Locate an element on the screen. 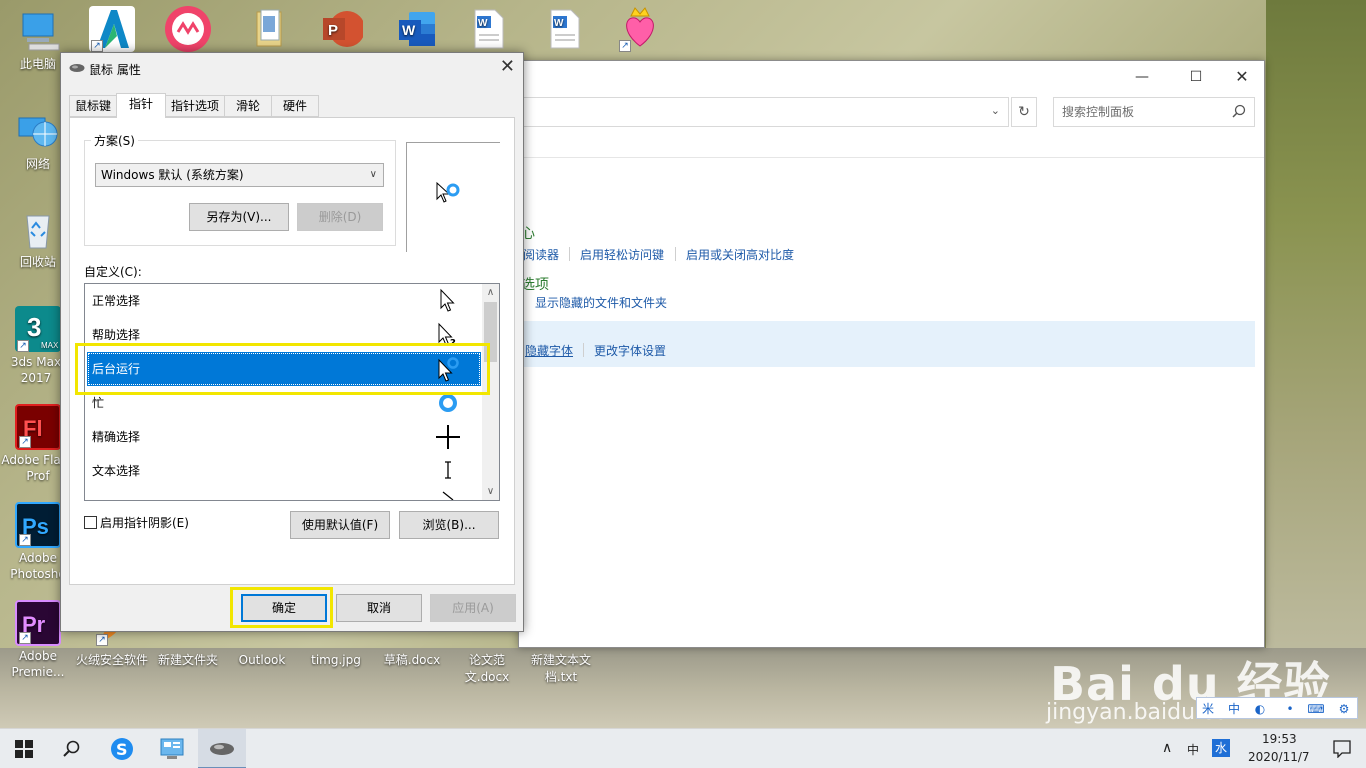 This screenshot has height=768, width=1366. notification-icon is located at coordinates (1342, 749).